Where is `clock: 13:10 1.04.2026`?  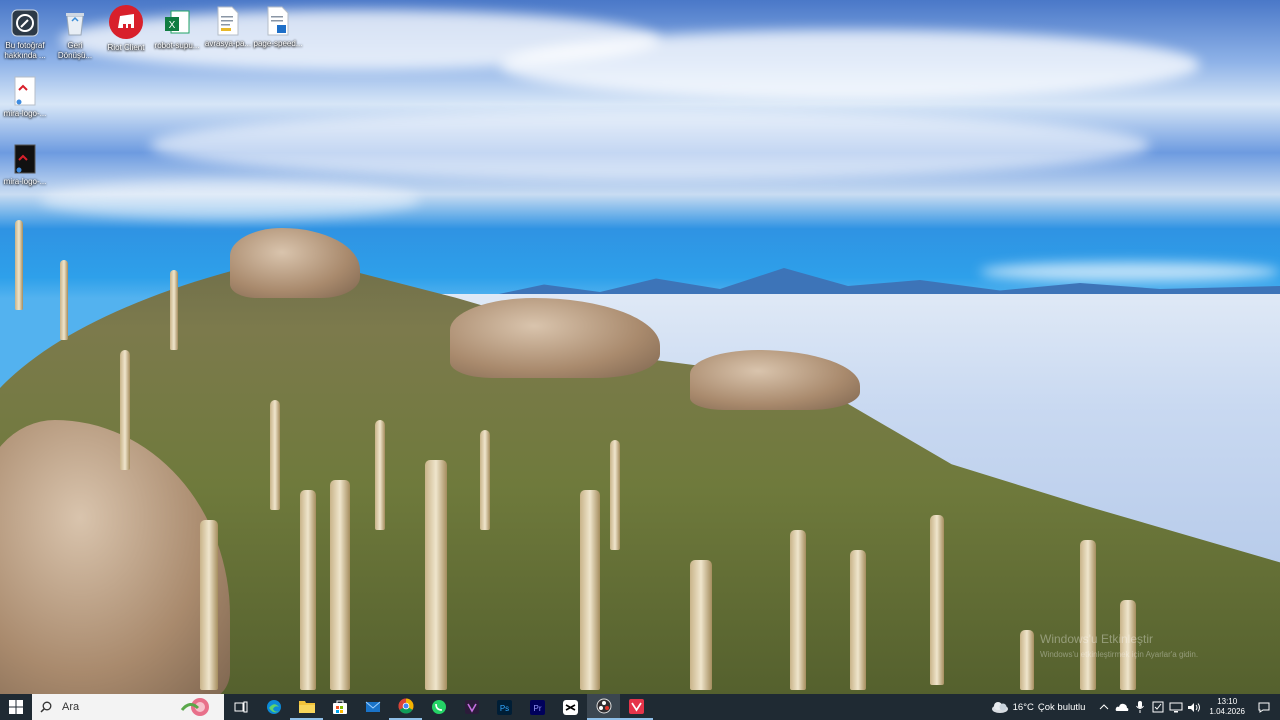 clock: 13:10 1.04.2026 is located at coordinates (1227, 707).